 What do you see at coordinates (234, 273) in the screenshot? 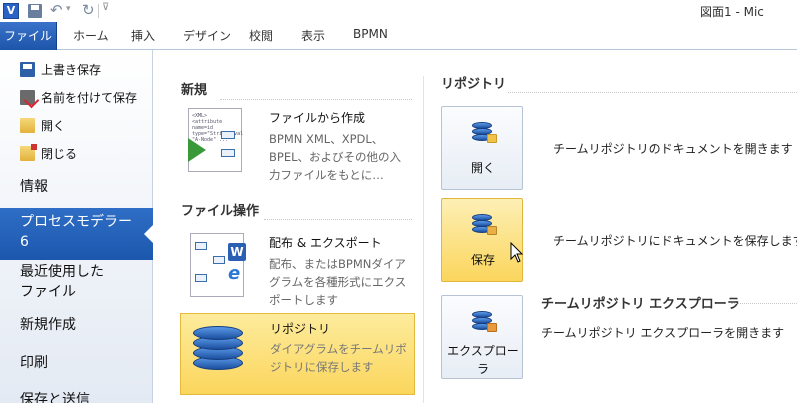
I see `internet-explorer-icon: e` at bounding box center [234, 273].